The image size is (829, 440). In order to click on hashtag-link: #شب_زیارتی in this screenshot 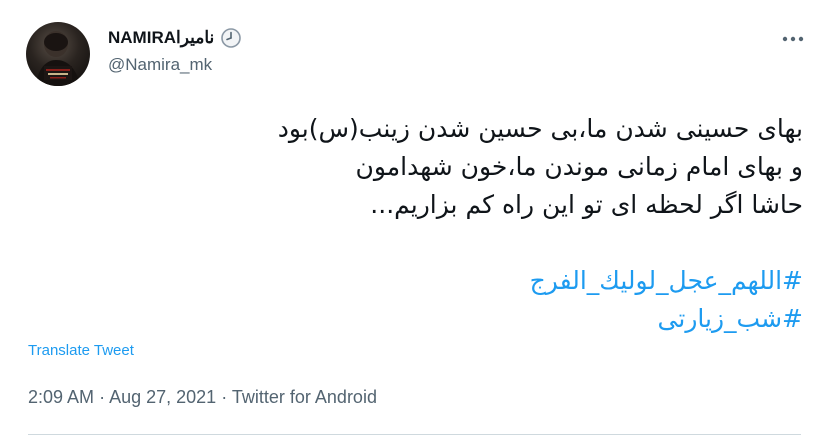, I will do `click(413, 319)`.